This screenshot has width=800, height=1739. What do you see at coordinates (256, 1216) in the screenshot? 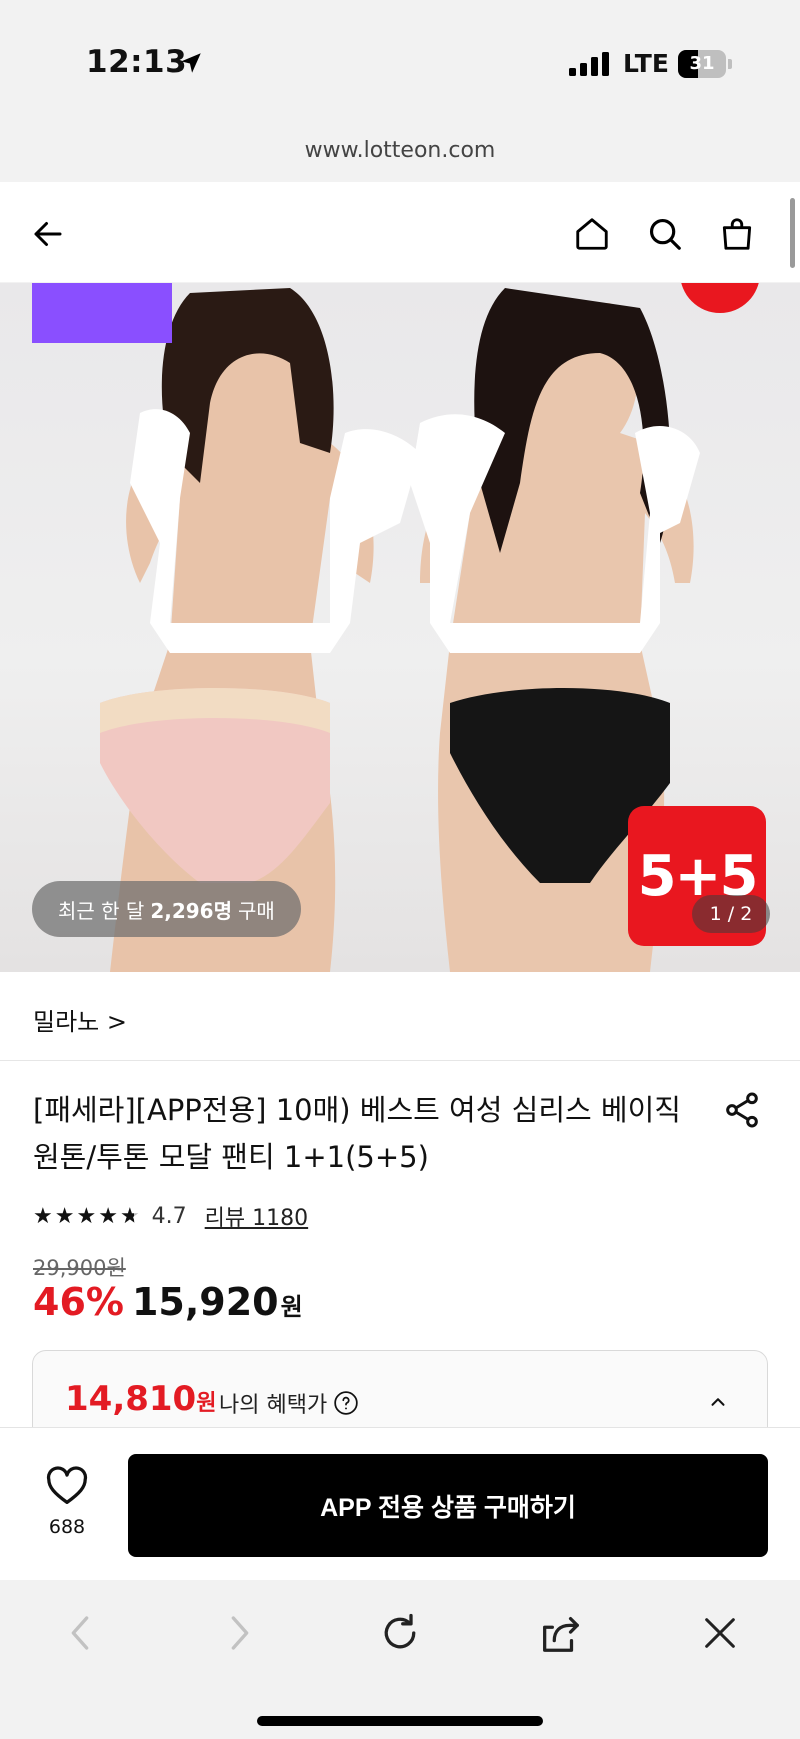
I see `review-link: 리뷰 1180` at bounding box center [256, 1216].